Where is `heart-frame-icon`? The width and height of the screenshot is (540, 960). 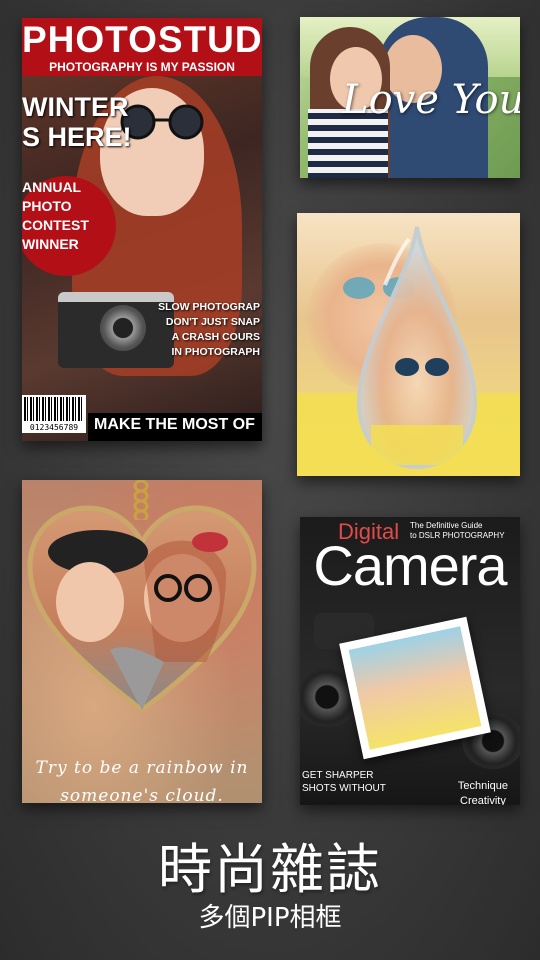 heart-frame-icon is located at coordinates (142, 609).